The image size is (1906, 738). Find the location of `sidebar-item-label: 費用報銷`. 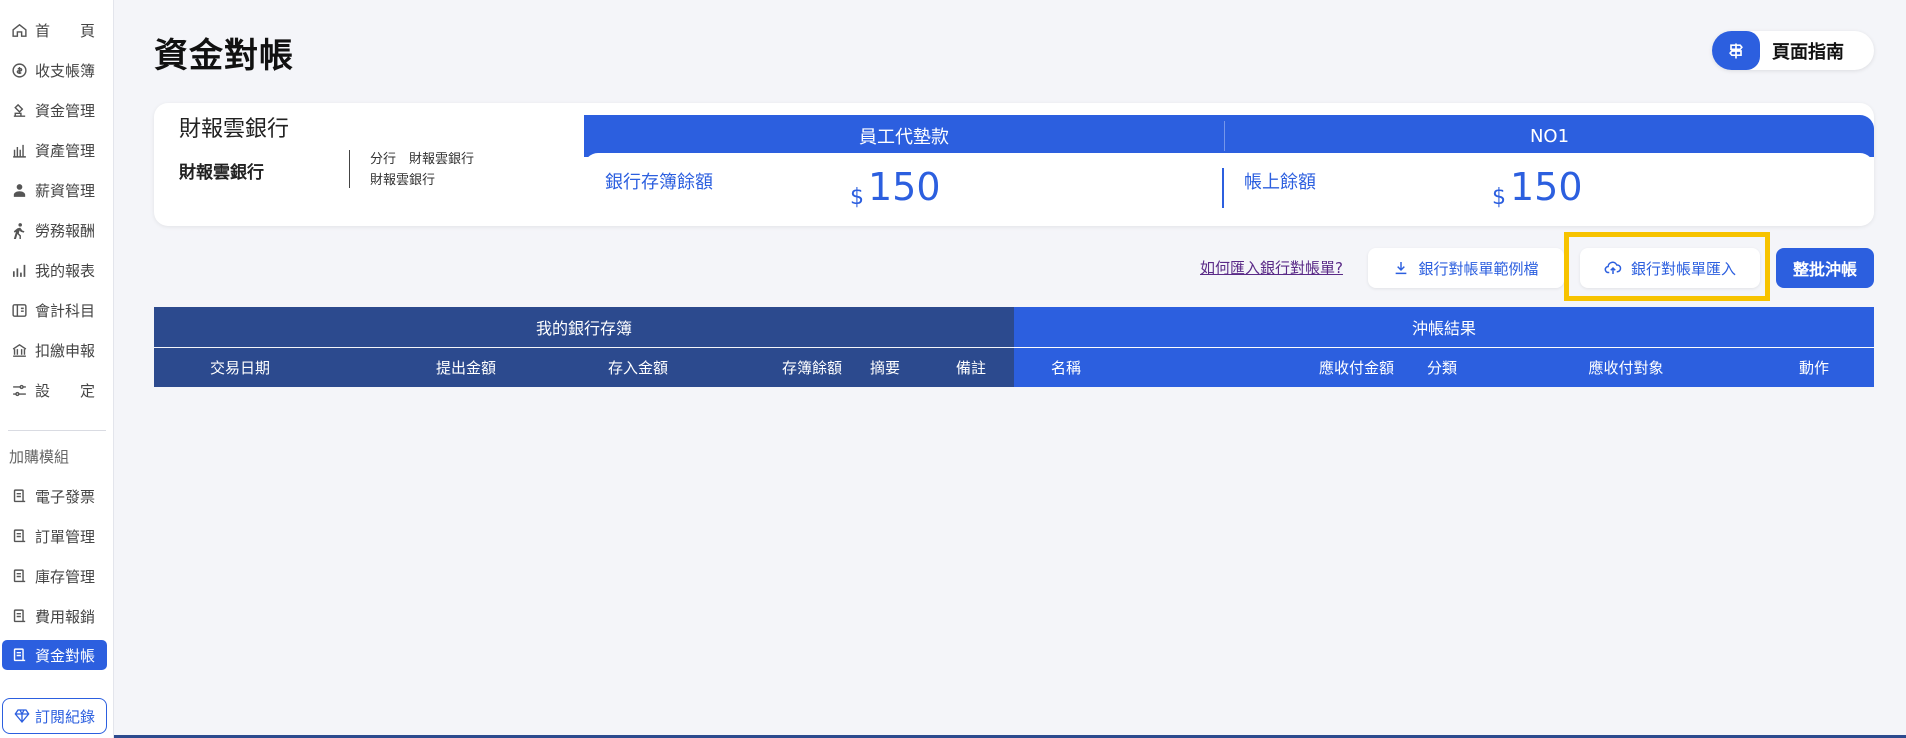

sidebar-item-label: 費用報銷 is located at coordinates (65, 616).